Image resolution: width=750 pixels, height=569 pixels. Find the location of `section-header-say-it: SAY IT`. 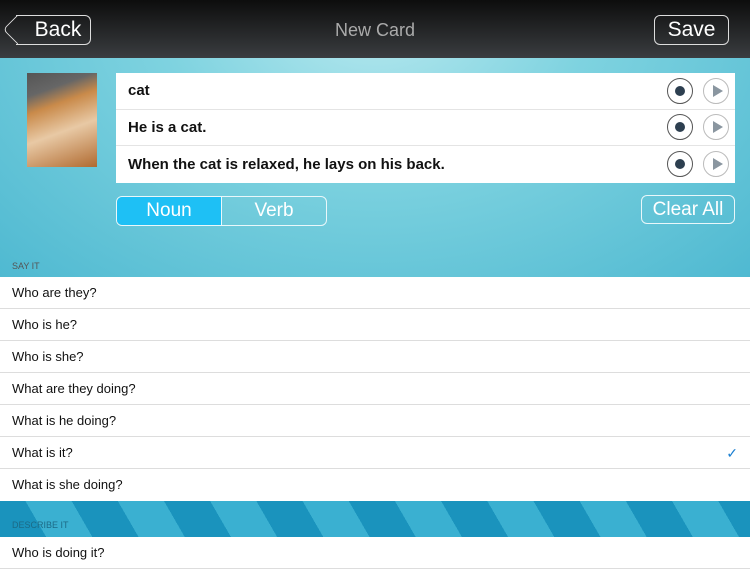

section-header-say-it: SAY IT is located at coordinates (26, 266).